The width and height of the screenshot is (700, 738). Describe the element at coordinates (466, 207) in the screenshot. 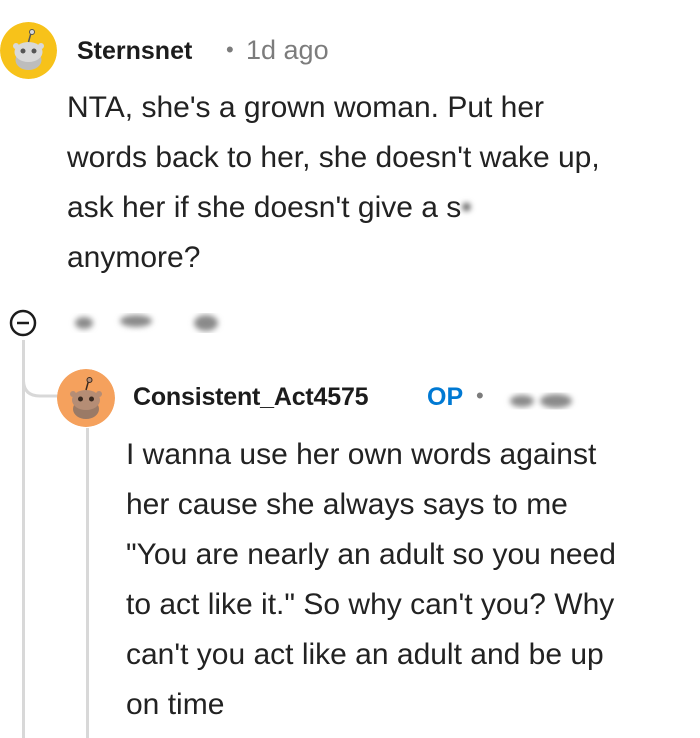

I see `censored-text: •` at that location.